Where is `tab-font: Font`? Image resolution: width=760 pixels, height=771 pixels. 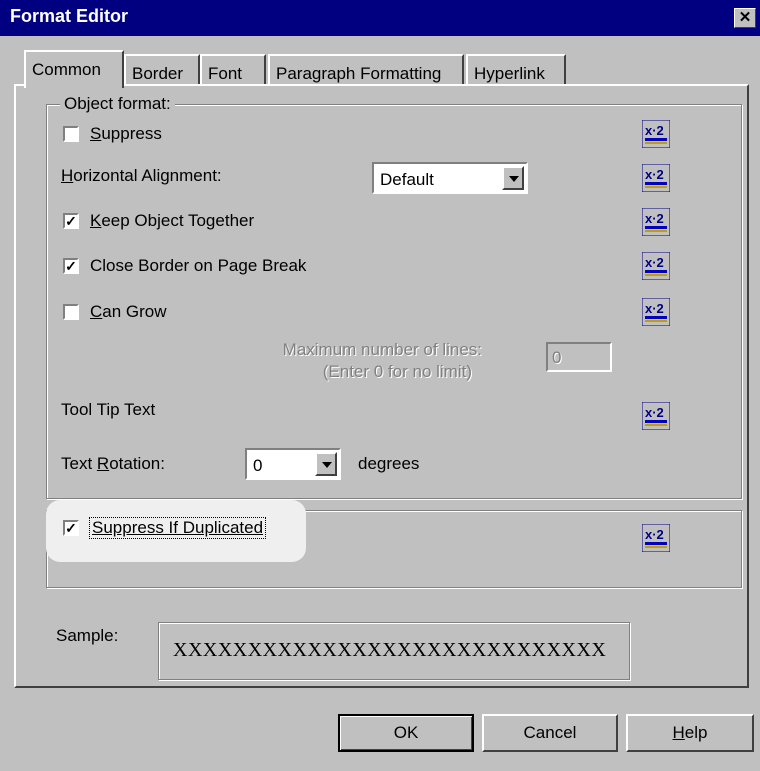 tab-font: Font is located at coordinates (233, 71).